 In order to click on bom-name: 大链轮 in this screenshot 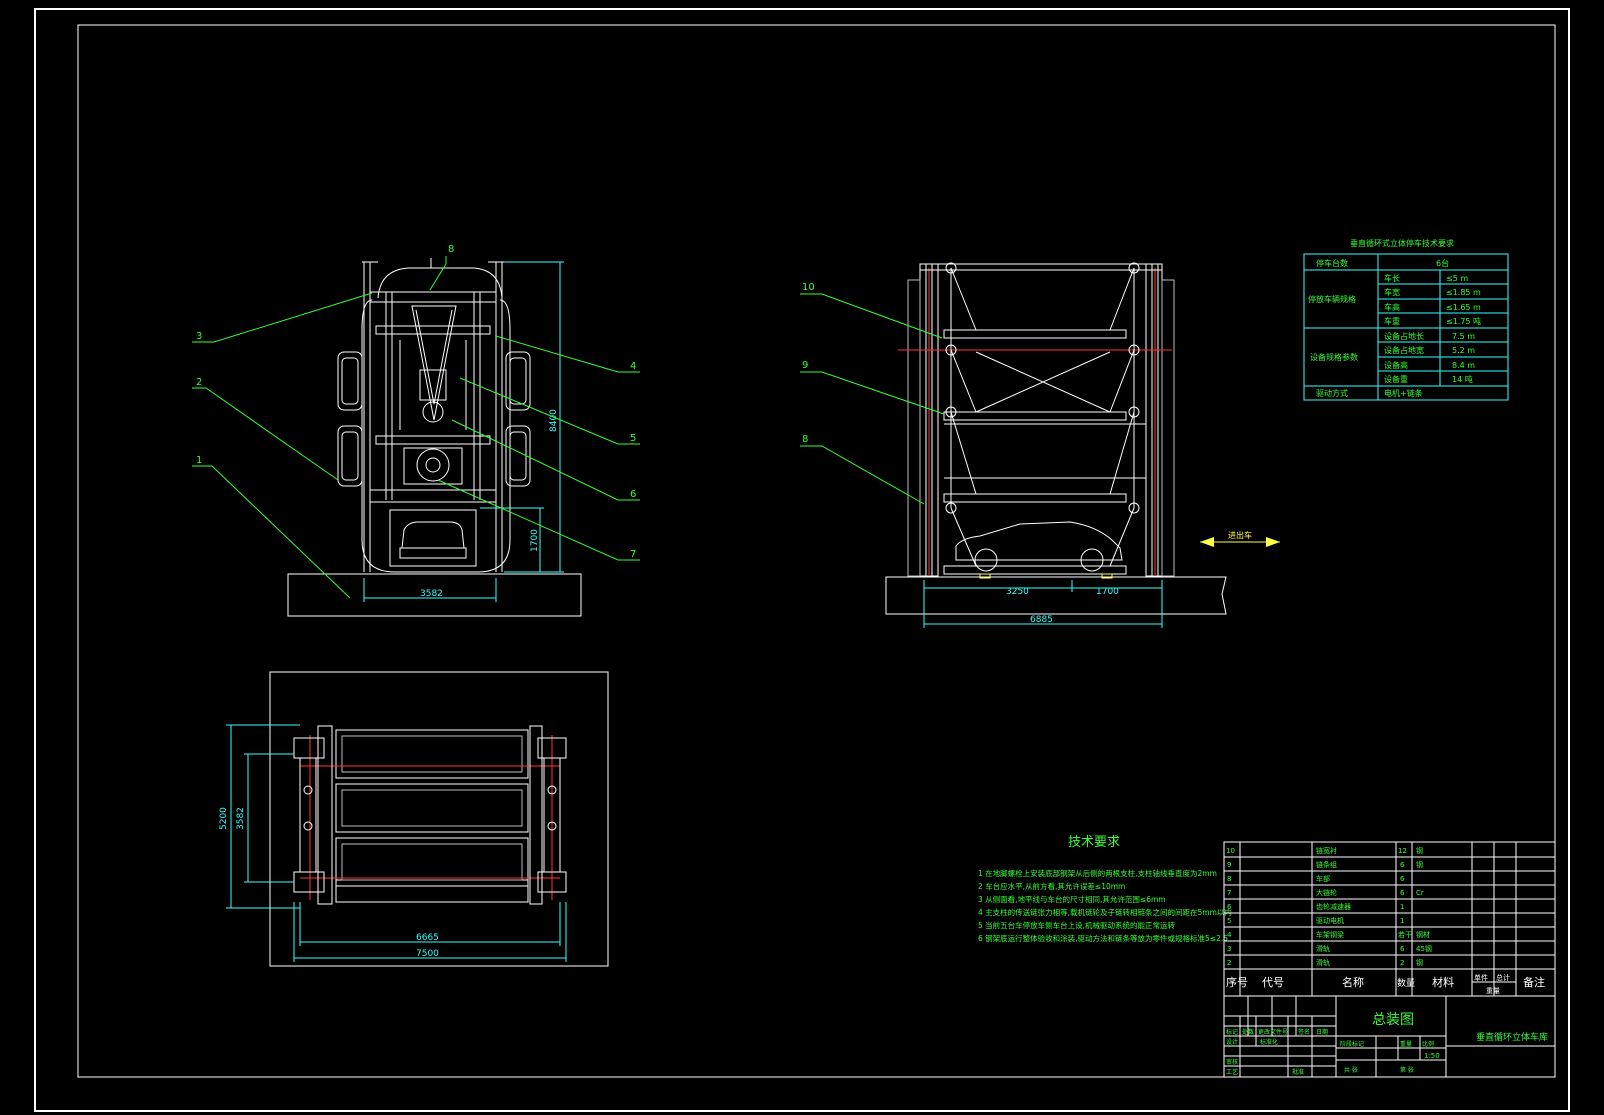, I will do `click(1326, 892)`.